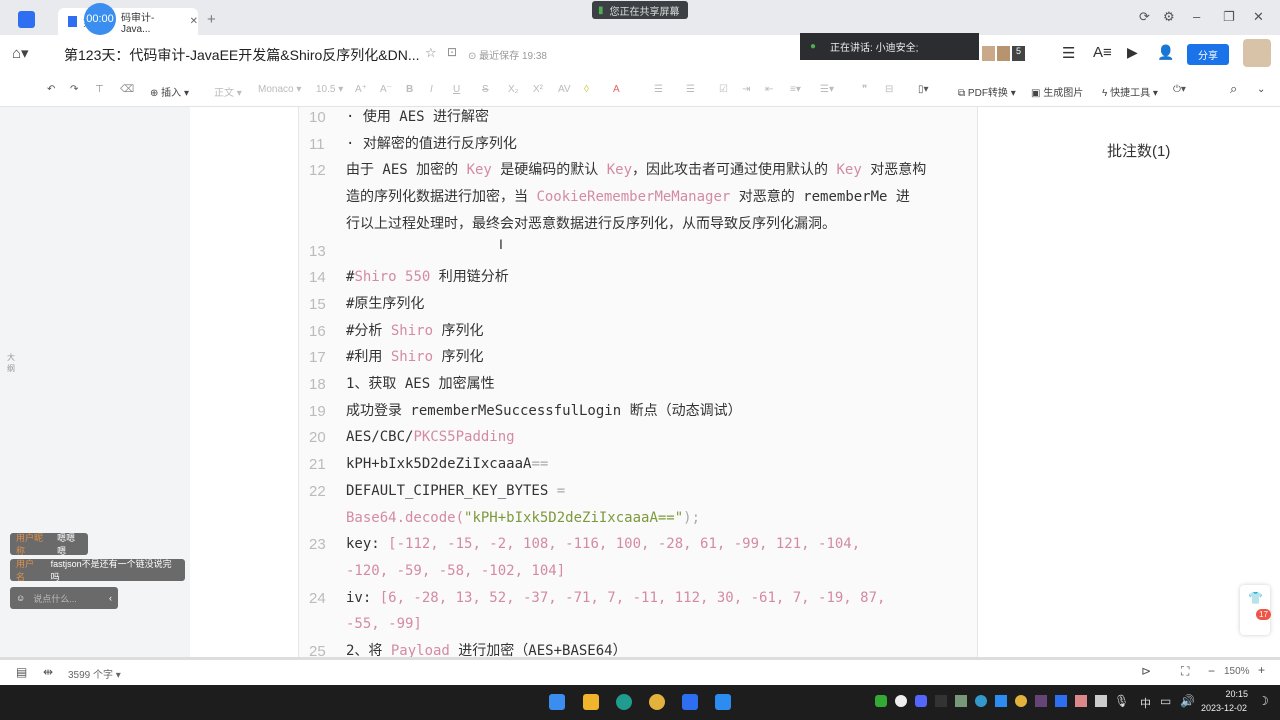  Describe the element at coordinates (431, 89) in the screenshot. I see `italic-icon: I` at that location.